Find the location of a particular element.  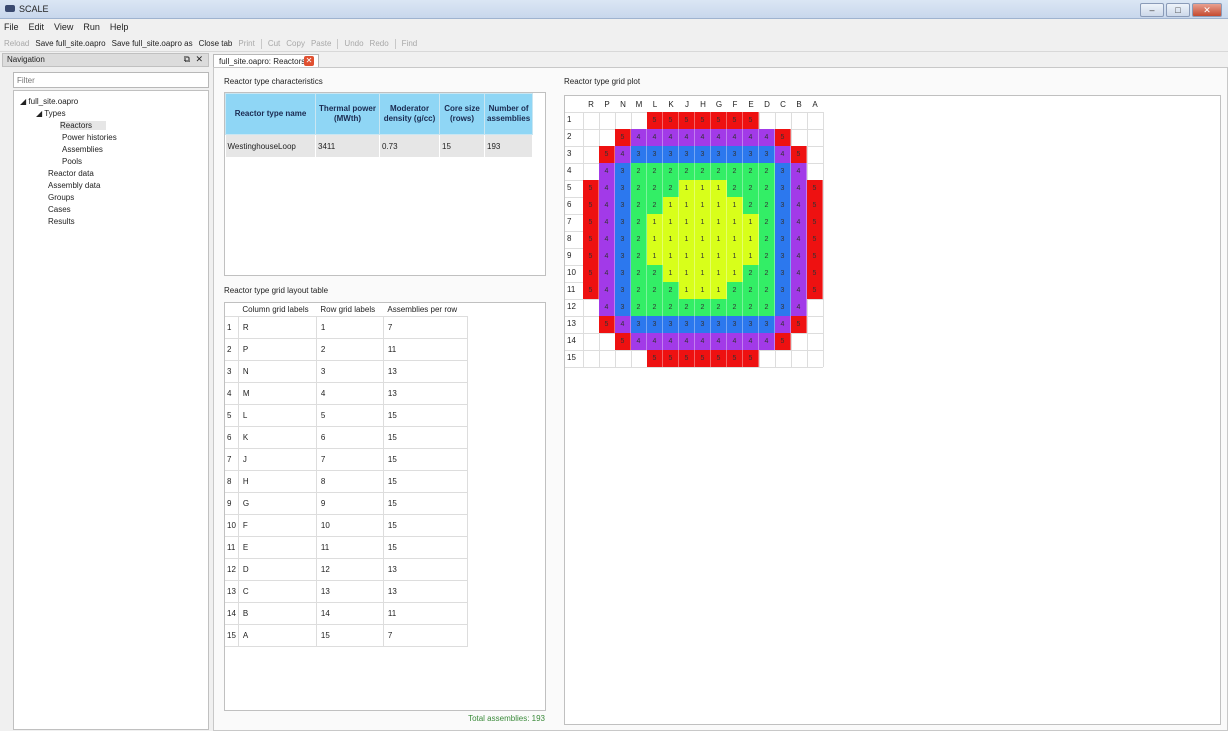

cell-column-label: J is located at coordinates (277, 459).